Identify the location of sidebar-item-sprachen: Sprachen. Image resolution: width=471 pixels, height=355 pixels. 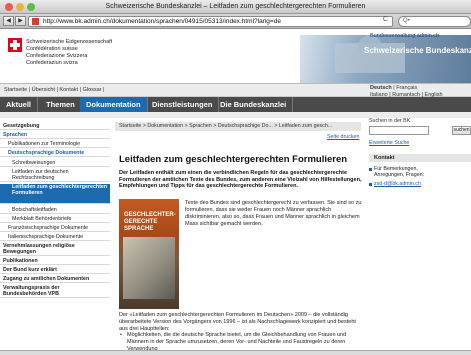
(55, 135).